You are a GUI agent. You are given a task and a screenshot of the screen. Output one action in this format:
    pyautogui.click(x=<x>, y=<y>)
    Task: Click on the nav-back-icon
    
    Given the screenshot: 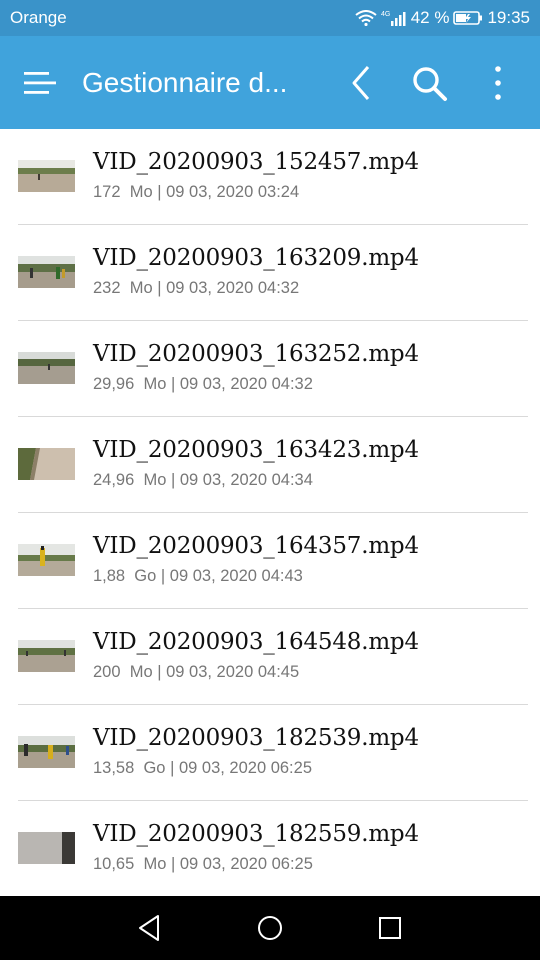 What is the action you would take?
    pyautogui.click(x=150, y=931)
    